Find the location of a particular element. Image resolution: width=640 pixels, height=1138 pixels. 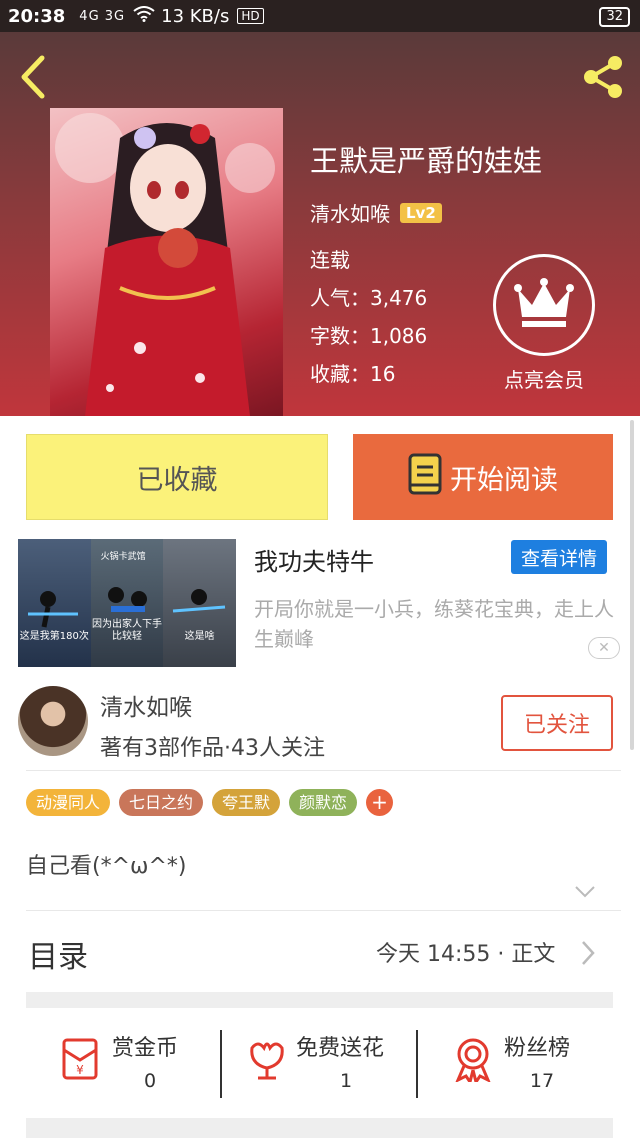

author-name: 清水如喉 is located at coordinates (146, 705).